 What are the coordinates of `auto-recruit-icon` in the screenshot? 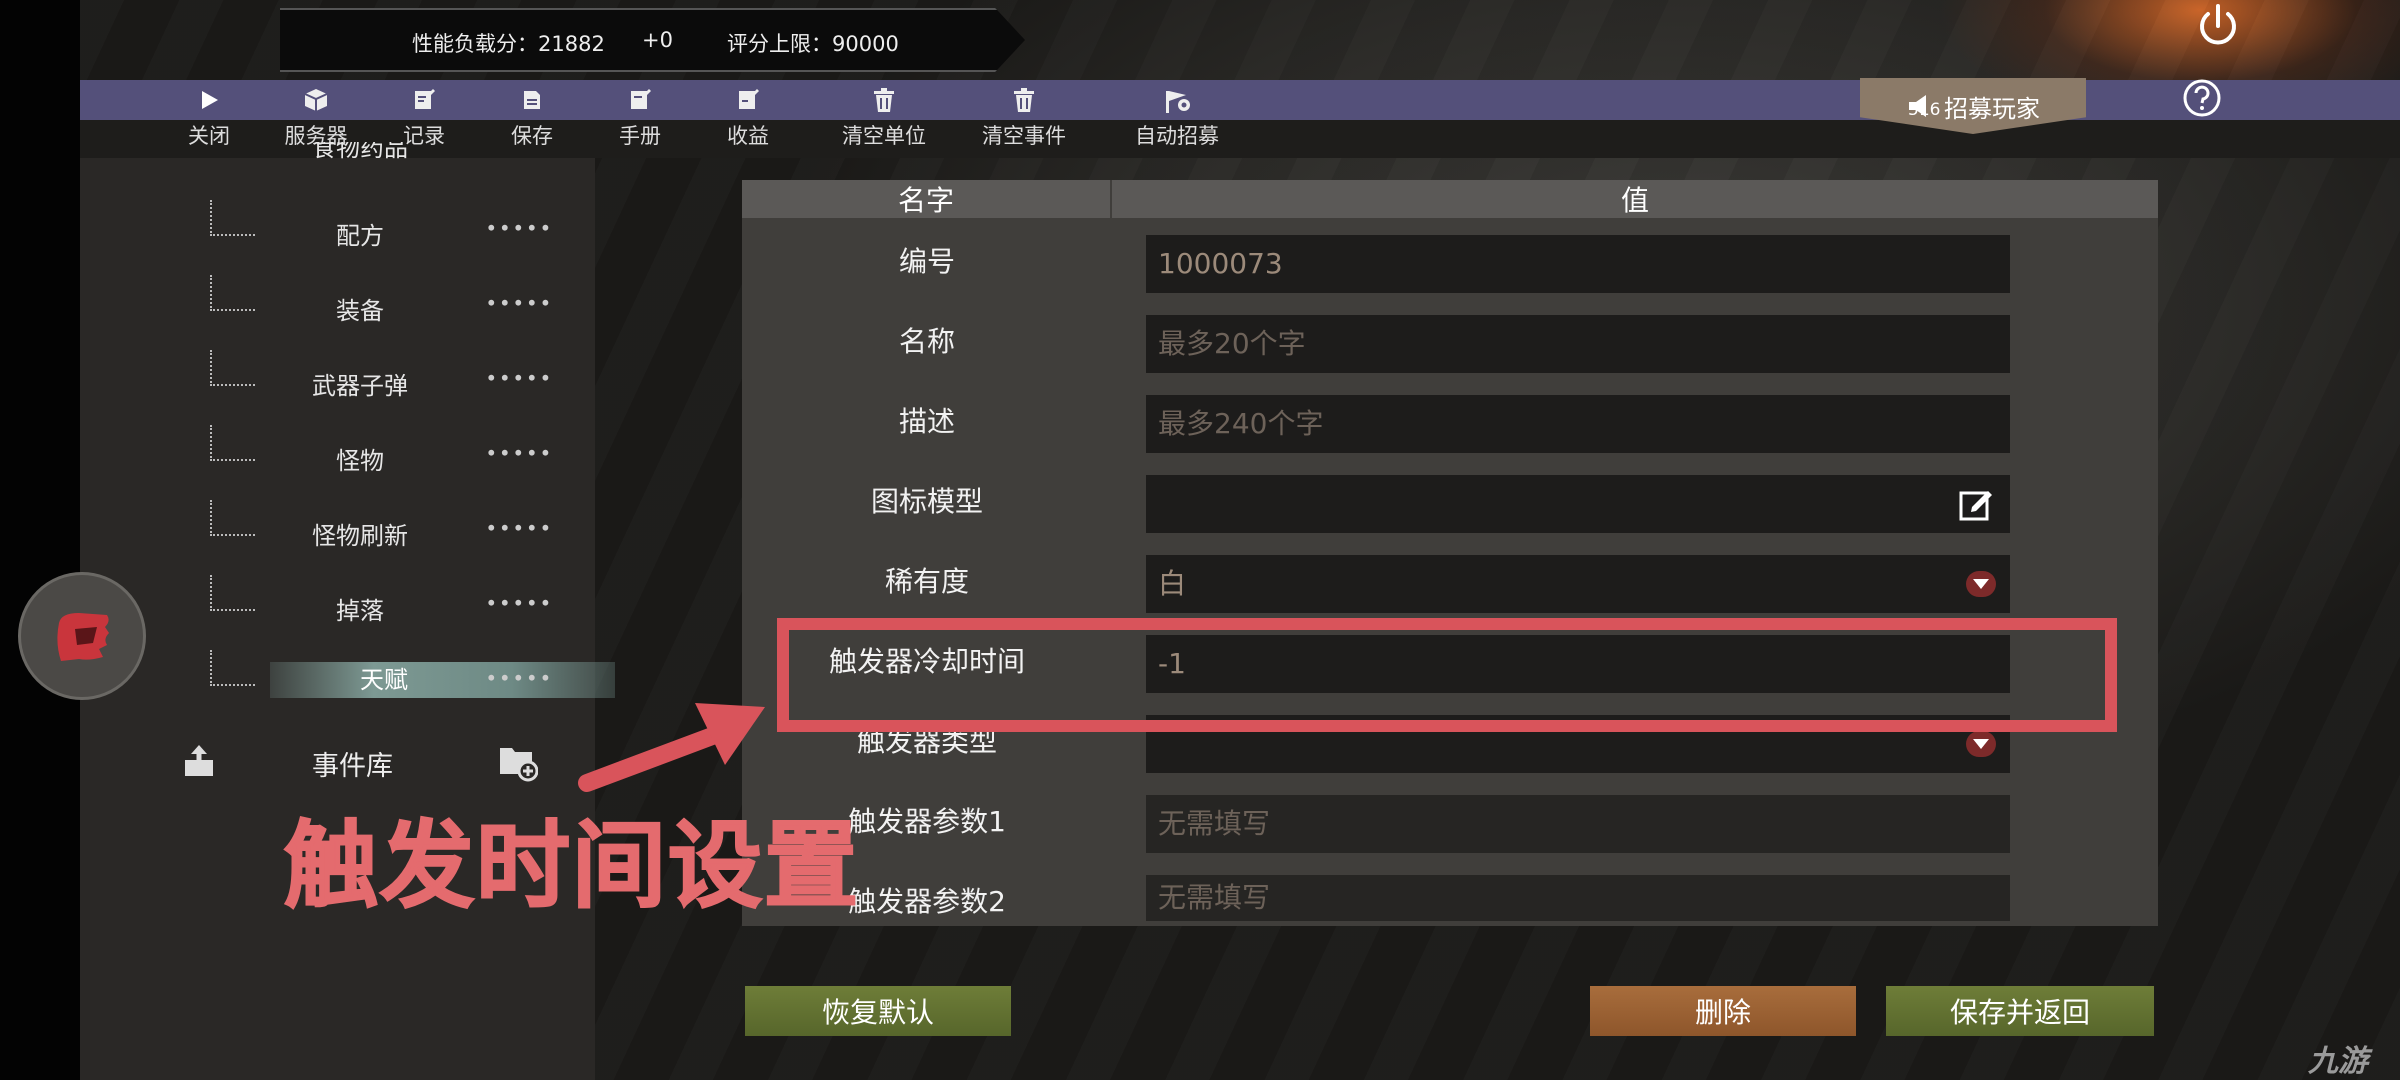 It's located at (1178, 102).